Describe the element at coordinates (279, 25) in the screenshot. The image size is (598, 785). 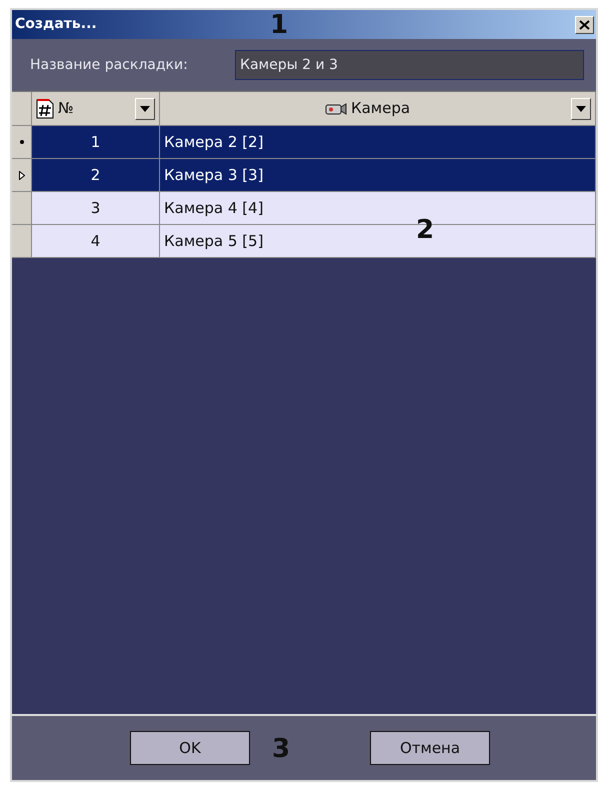
I see `callout-number: 1` at that location.